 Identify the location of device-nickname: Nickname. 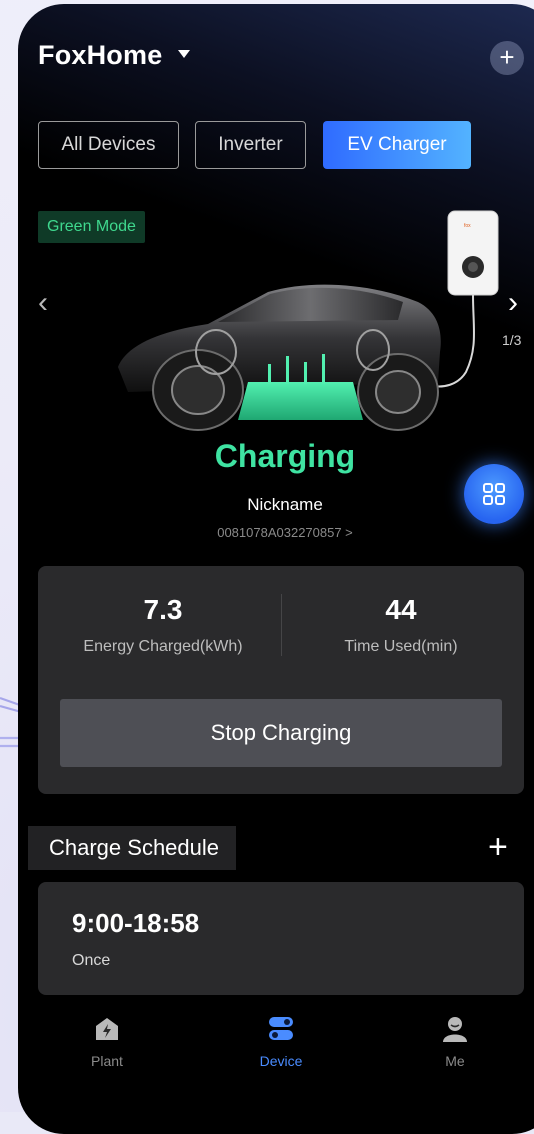
(285, 504).